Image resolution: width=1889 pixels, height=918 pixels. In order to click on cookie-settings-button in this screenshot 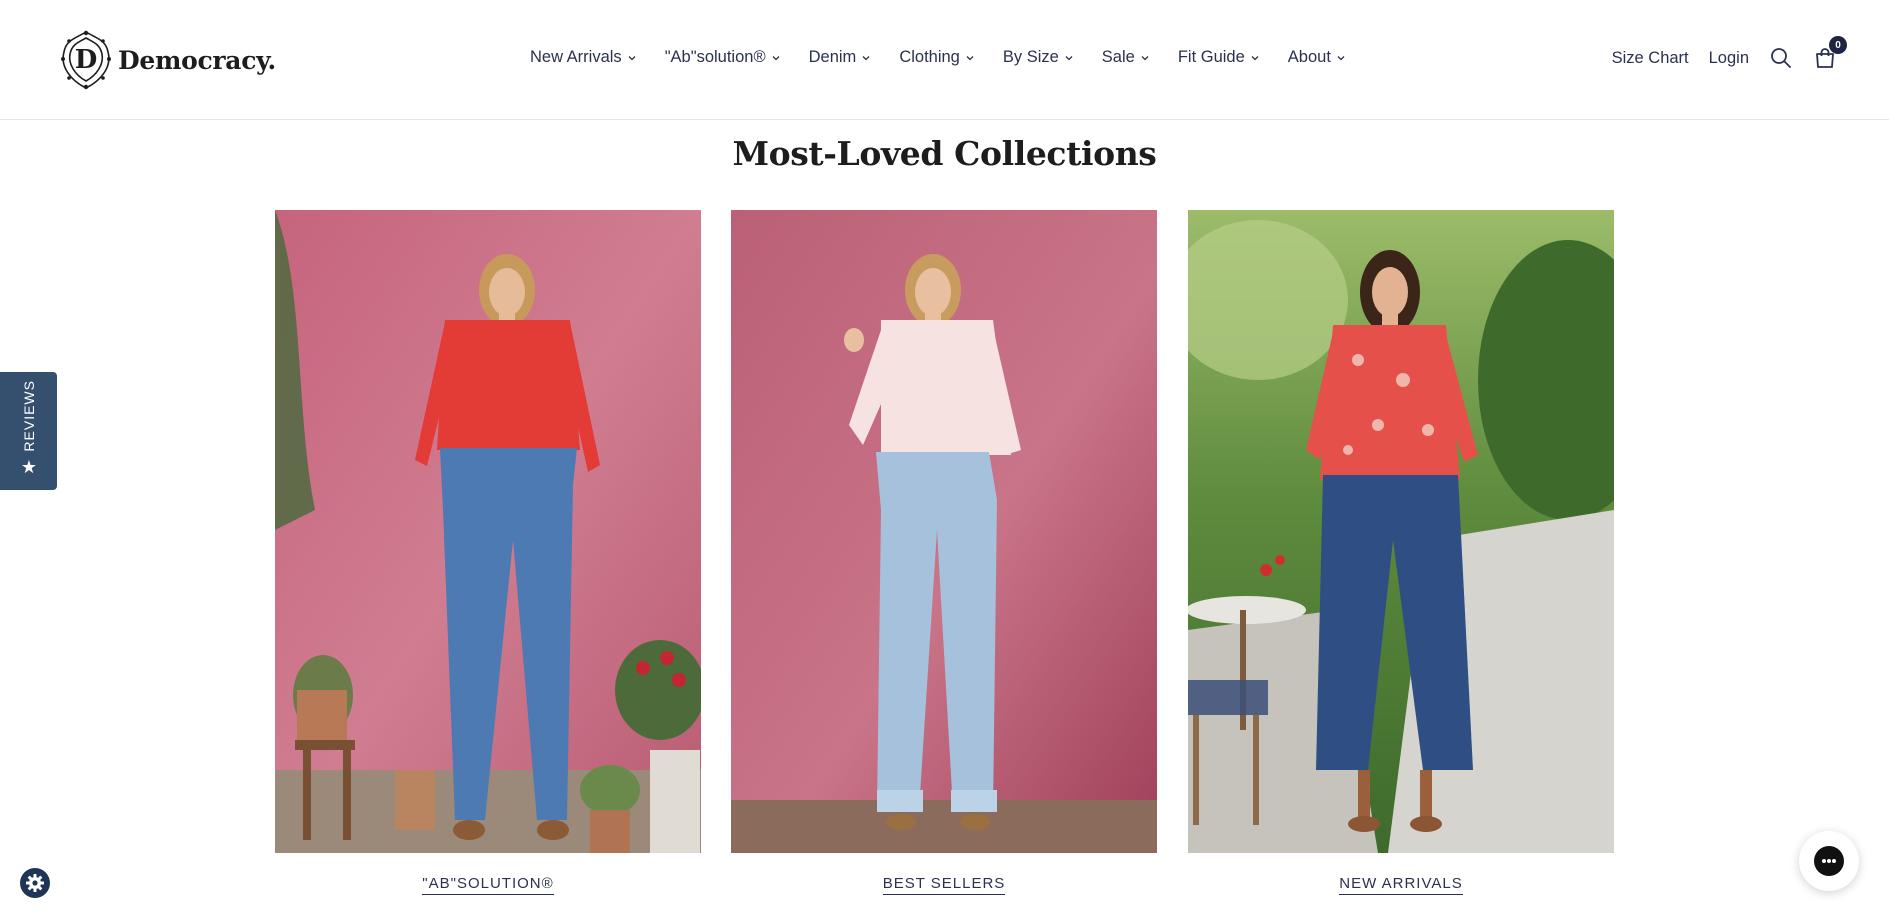, I will do `click(35, 883)`.